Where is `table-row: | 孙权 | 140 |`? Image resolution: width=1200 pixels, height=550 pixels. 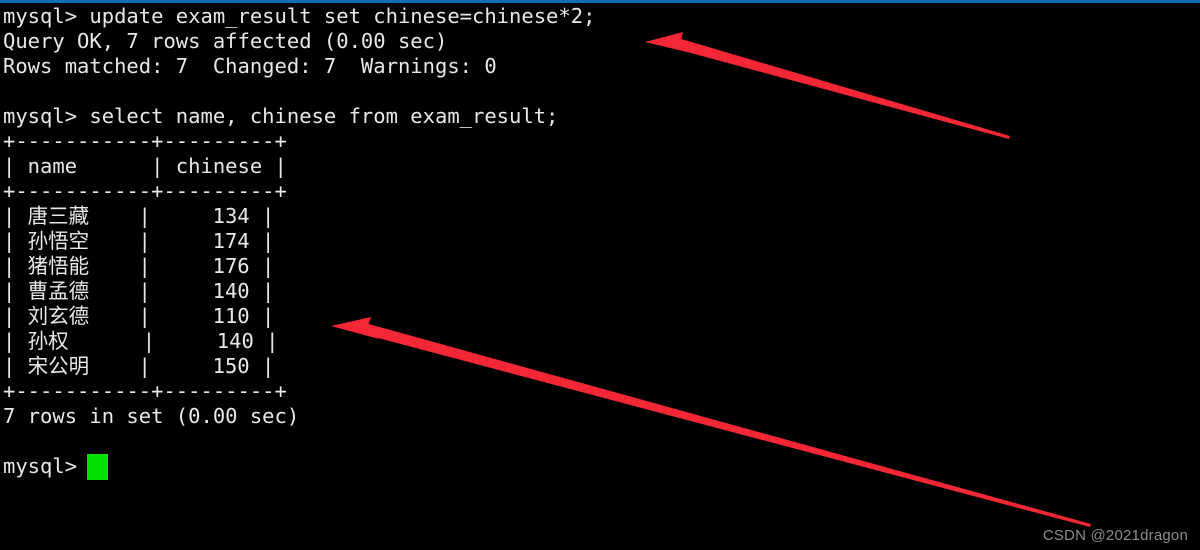 table-row: | 孙权 | 140 | is located at coordinates (141, 341).